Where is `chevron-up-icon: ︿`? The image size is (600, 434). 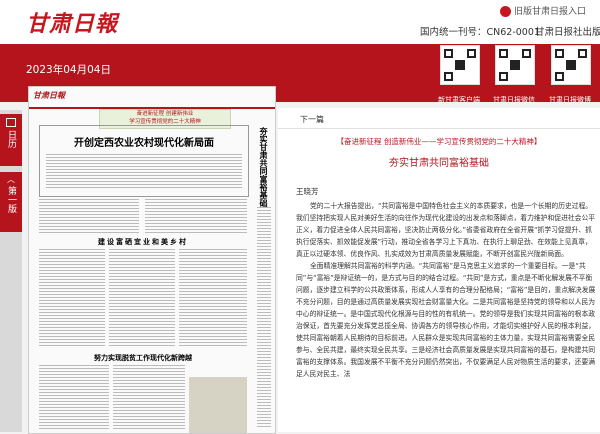 chevron-up-icon: ︿ is located at coordinates (11, 179).